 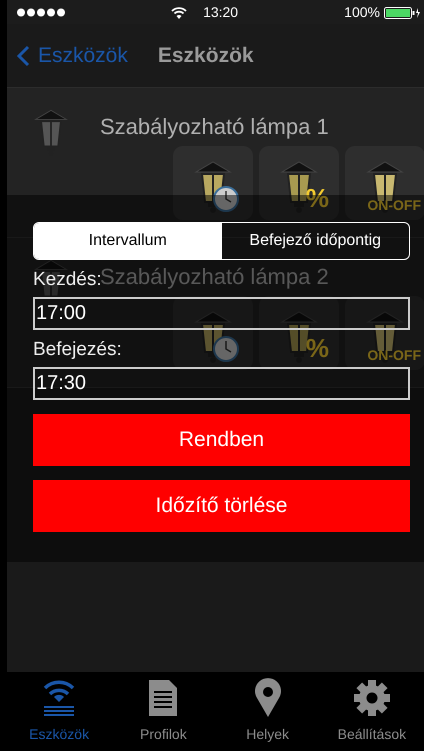 What do you see at coordinates (268, 698) in the screenshot?
I see `map-pin-icon` at bounding box center [268, 698].